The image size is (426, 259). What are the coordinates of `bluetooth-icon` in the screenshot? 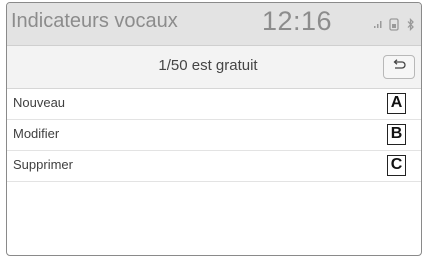 It's located at (410, 24).